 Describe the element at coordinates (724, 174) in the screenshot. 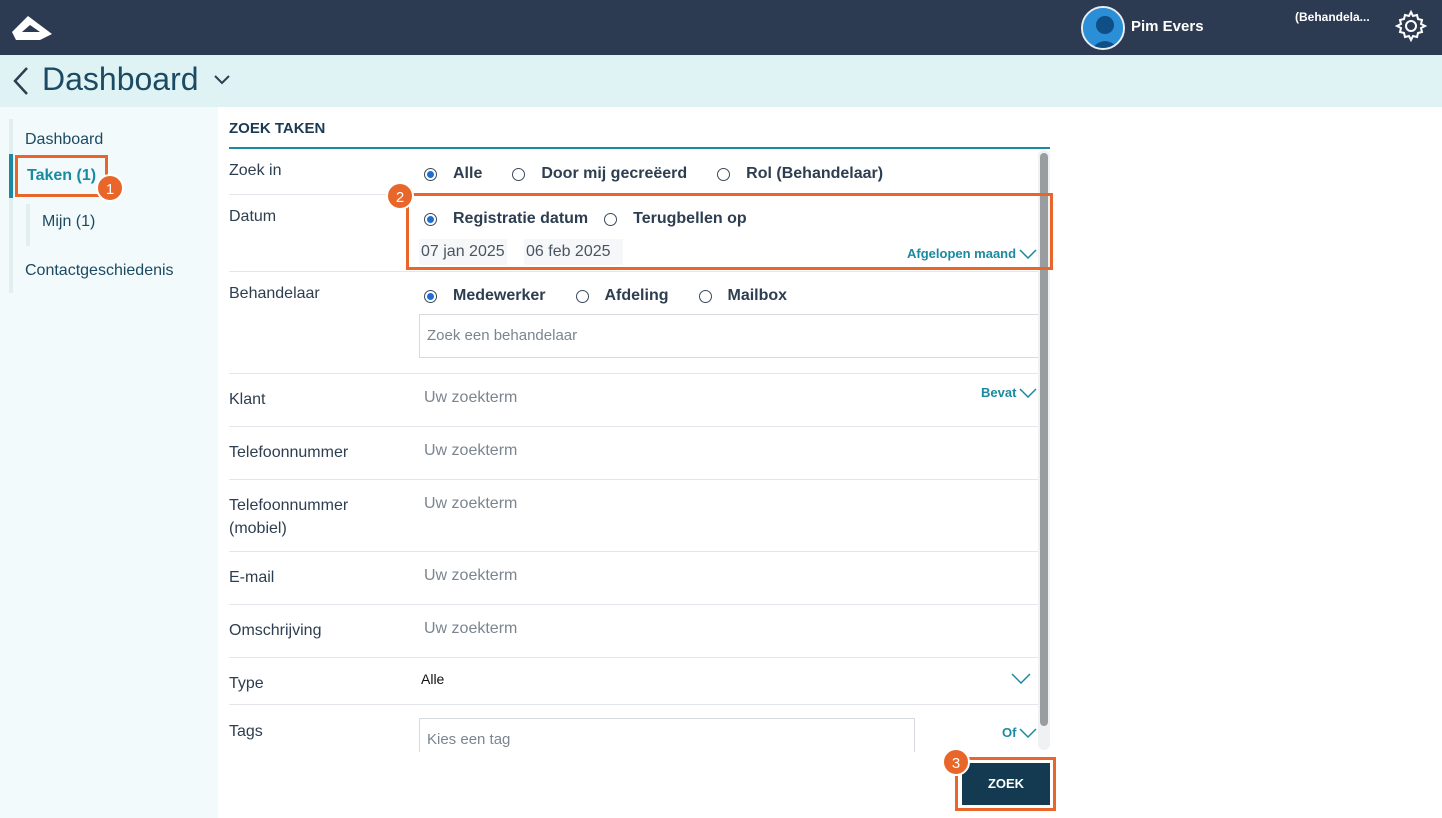

I see `radio-rol` at that location.